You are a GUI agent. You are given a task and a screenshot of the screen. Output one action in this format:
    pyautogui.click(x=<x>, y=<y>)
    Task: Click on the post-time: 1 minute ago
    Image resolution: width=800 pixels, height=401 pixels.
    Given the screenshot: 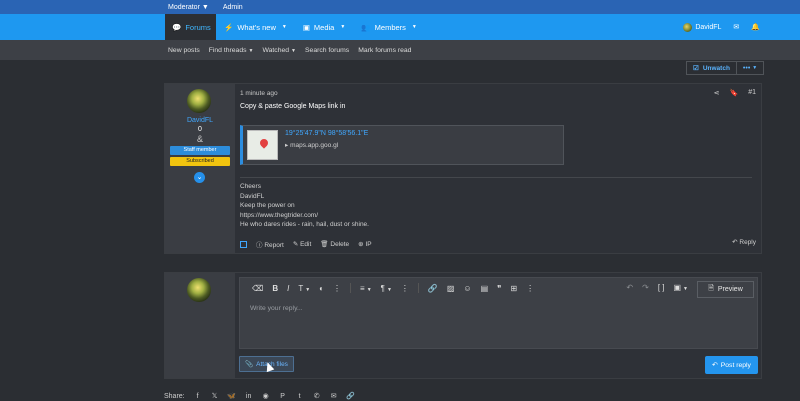 What is the action you would take?
    pyautogui.click(x=259, y=93)
    